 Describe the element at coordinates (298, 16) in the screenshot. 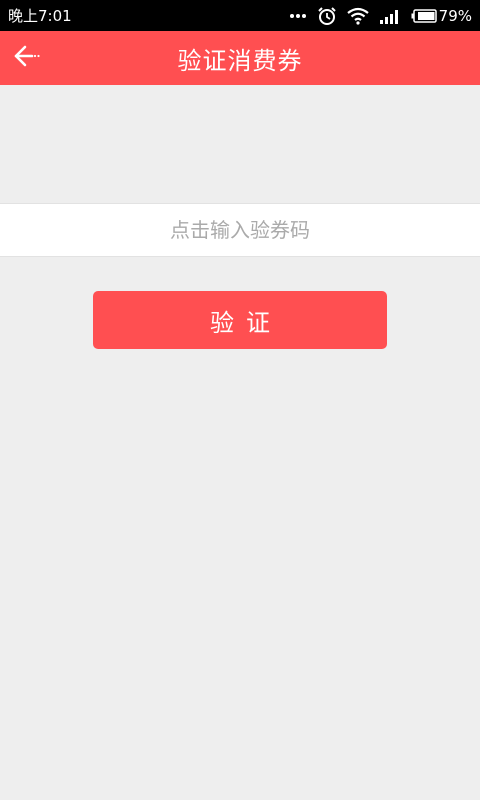

I see `more-dots-icon` at that location.